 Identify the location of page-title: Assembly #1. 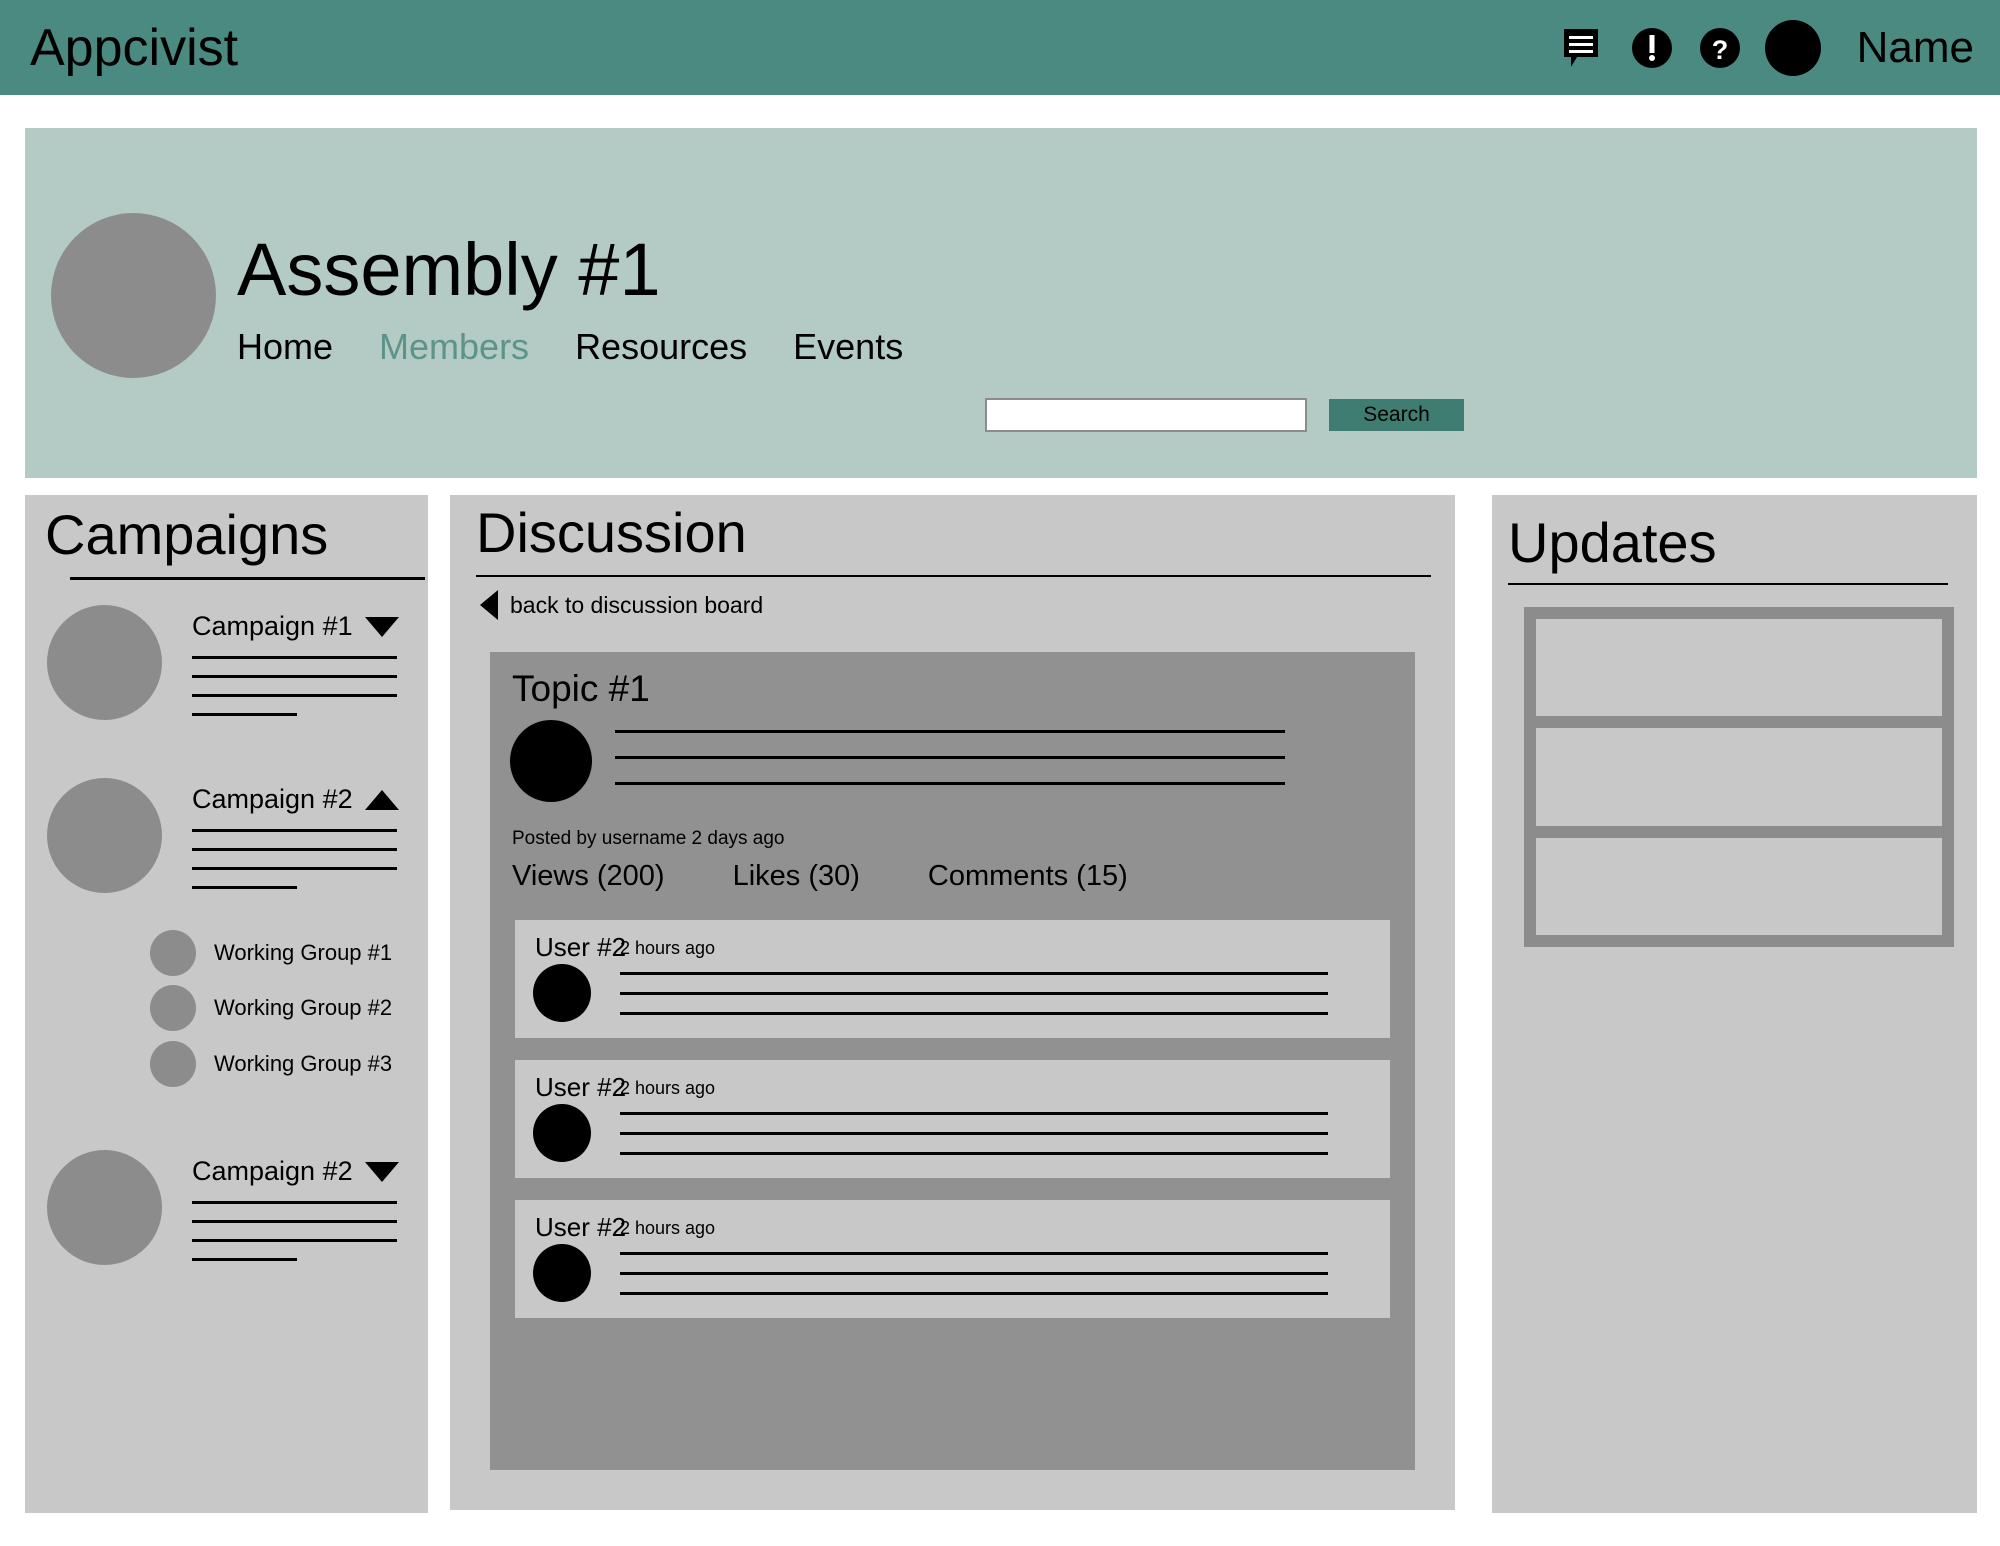
(449, 269).